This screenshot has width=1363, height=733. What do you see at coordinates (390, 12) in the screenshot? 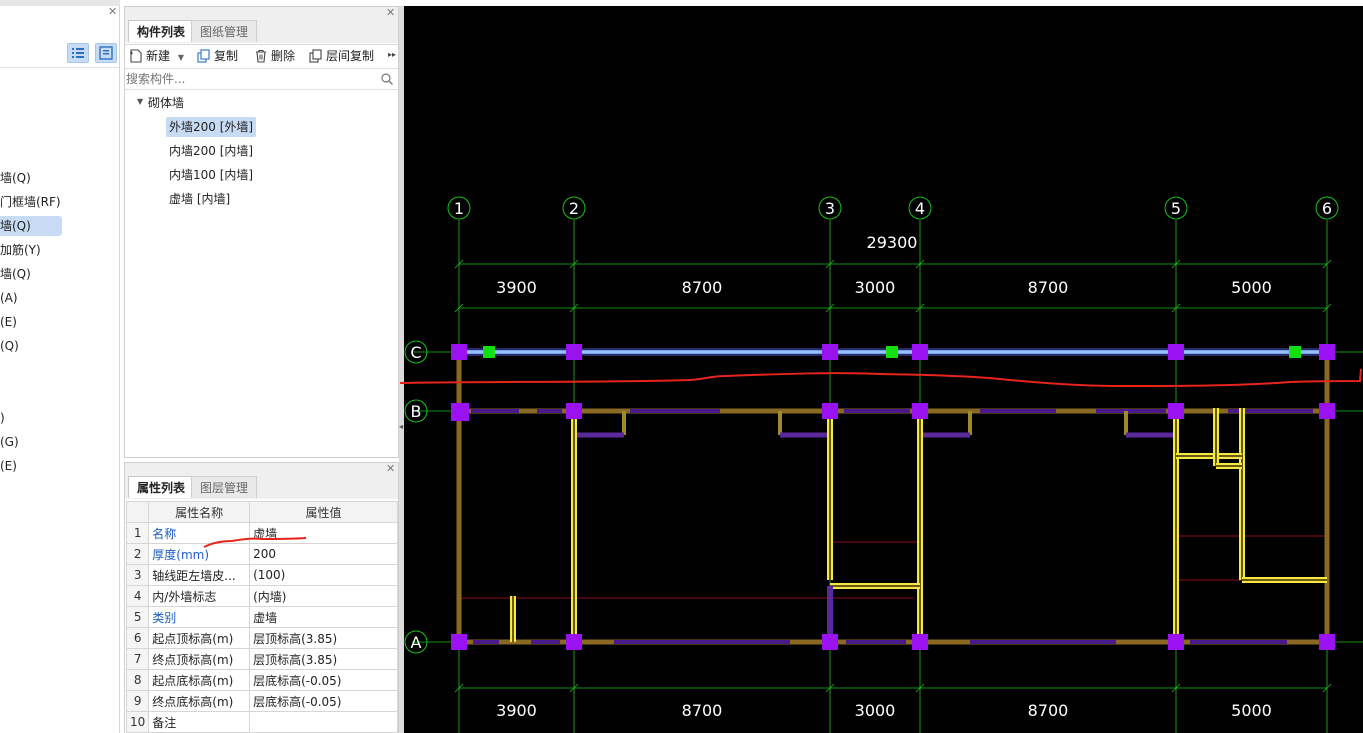
I see `component-panel-close-icon: ✕` at bounding box center [390, 12].